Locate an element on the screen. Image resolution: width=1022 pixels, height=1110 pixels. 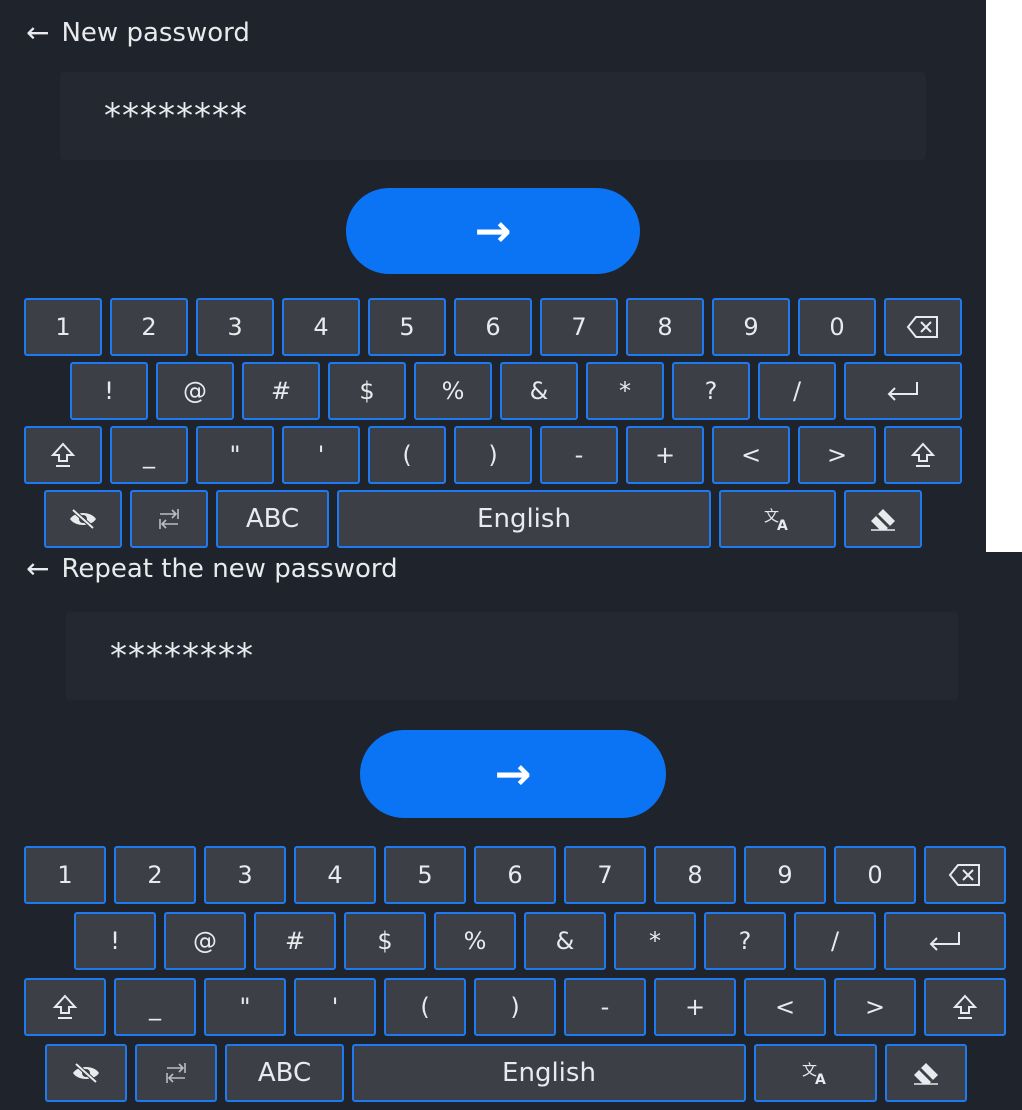
key-label: ABC is located at coordinates (272, 519).